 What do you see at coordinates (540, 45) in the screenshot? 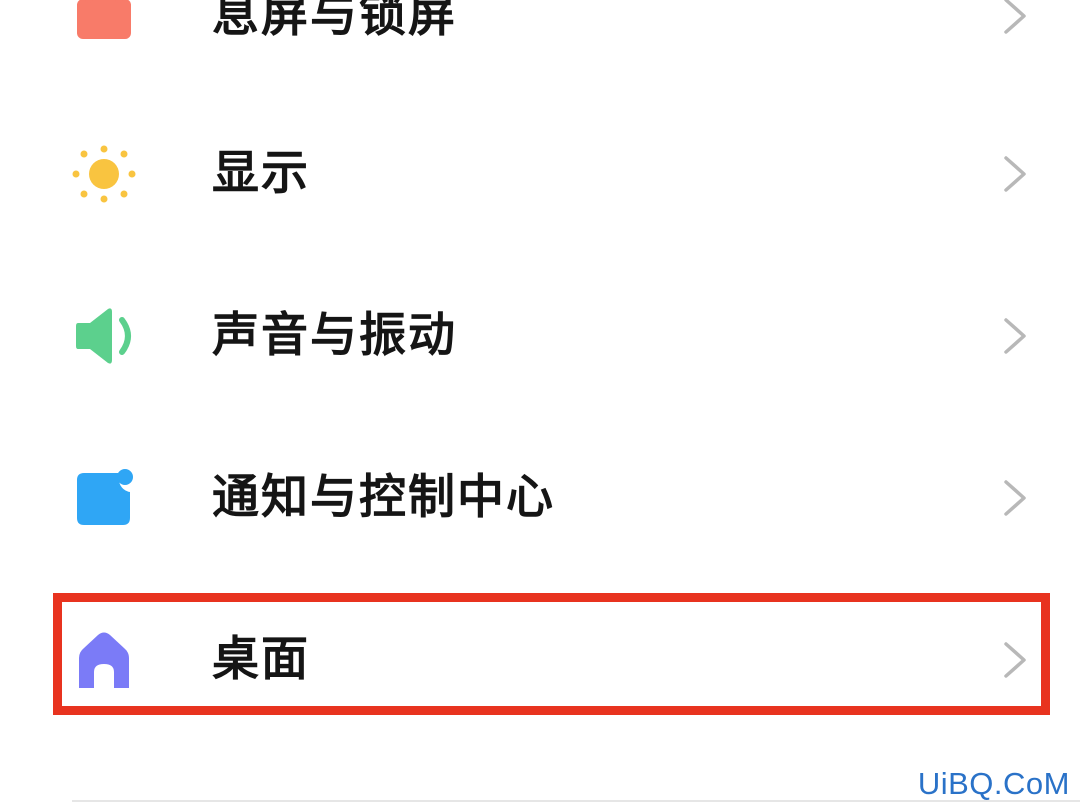
I see `settings-item-lock-screen: 息屏与锁屏` at bounding box center [540, 45].